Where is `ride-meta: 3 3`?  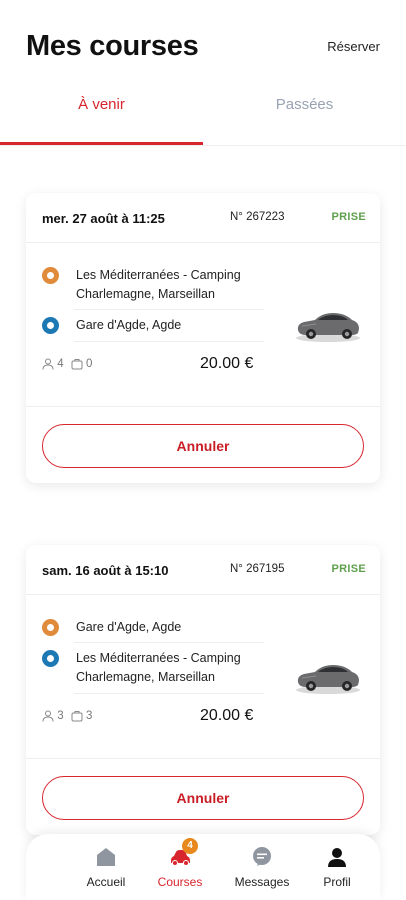
ride-meta: 3 3 is located at coordinates (69, 719).